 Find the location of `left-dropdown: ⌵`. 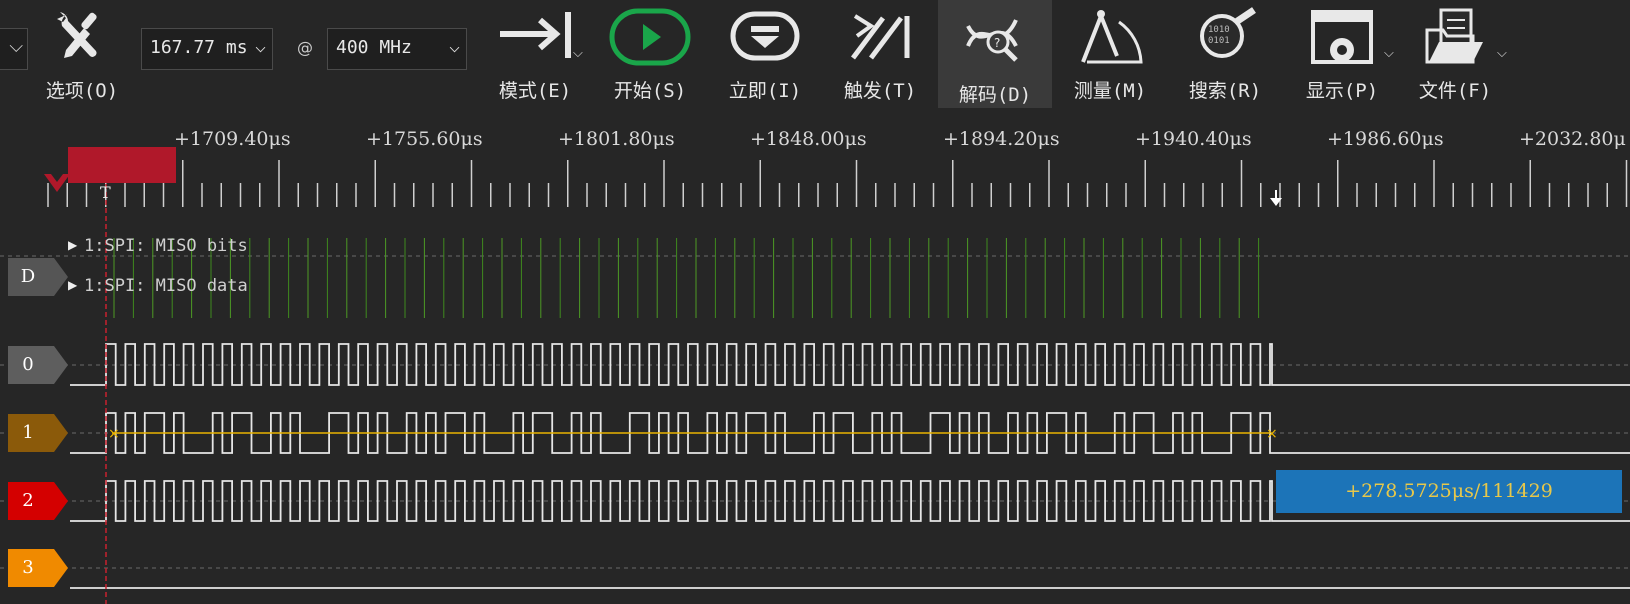

left-dropdown: ⌵ is located at coordinates (14, 49).